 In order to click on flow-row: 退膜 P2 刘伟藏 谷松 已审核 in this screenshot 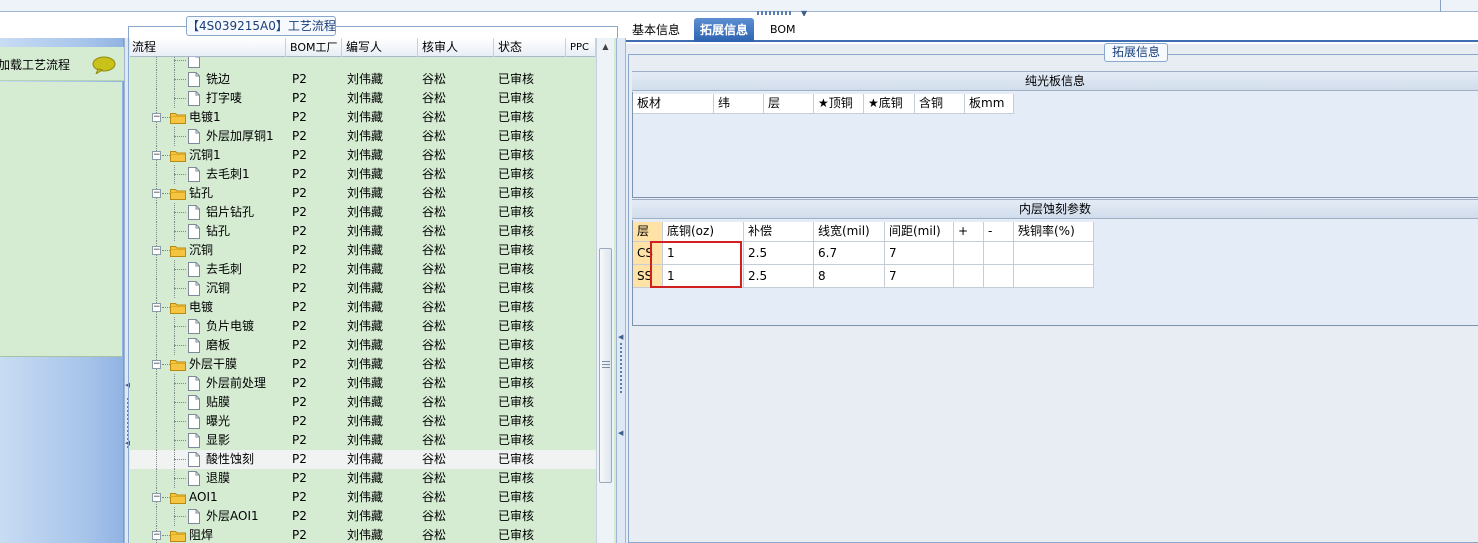, I will do `click(363, 478)`.